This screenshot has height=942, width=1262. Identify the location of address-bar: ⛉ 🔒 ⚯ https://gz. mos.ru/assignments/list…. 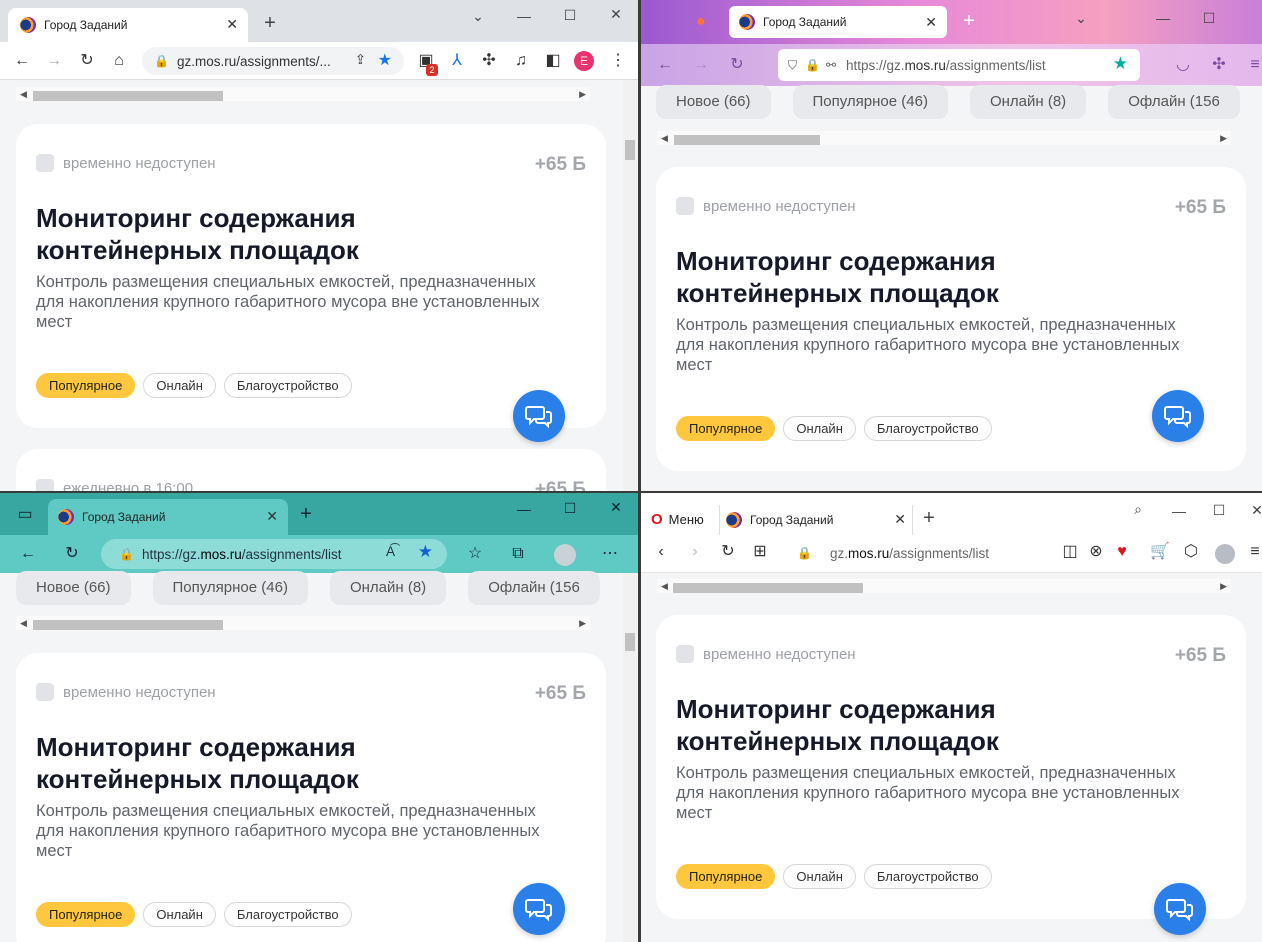
(959, 65).